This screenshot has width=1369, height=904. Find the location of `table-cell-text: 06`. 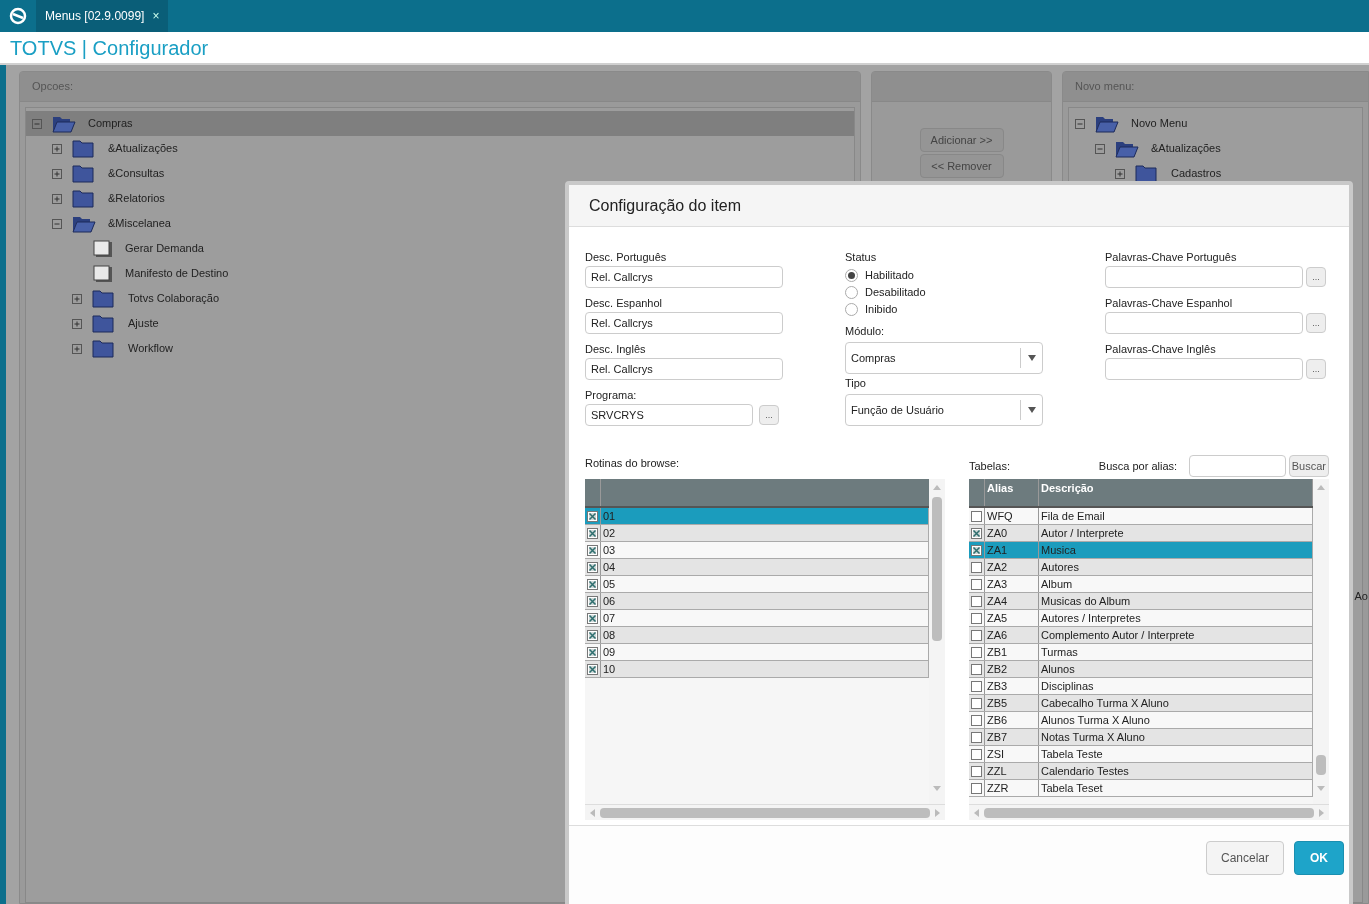

table-cell-text: 06 is located at coordinates (609, 601).